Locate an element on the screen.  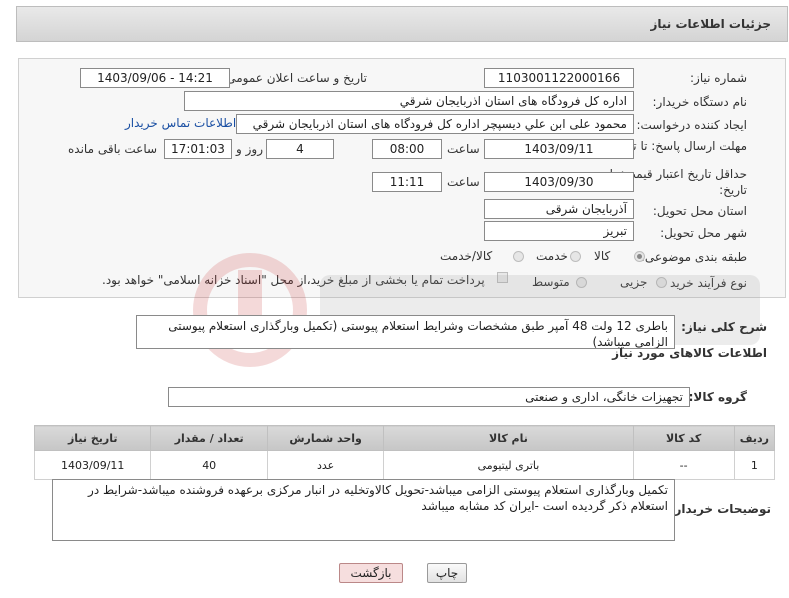
treasury-payment-checkbox is located at coordinates (502, 277).